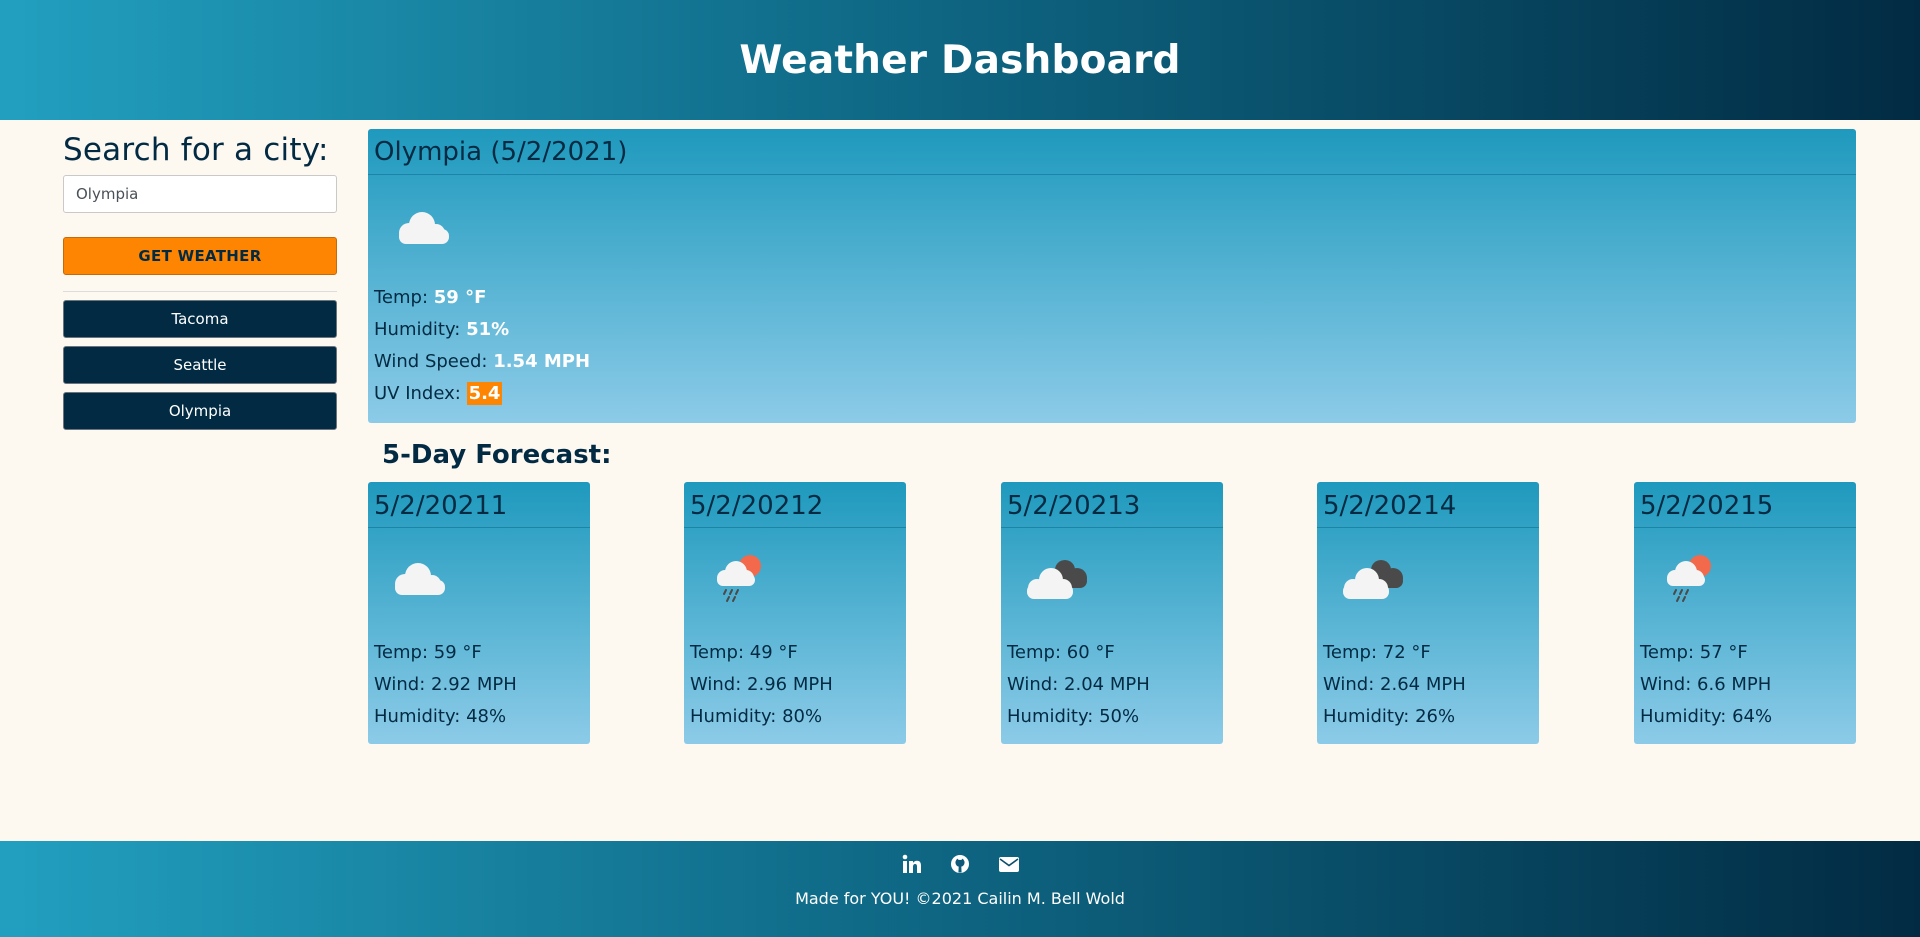 The height and width of the screenshot is (937, 1920). Describe the element at coordinates (1428, 505) in the screenshot. I see `forecast-date: 5/2/20214` at that location.